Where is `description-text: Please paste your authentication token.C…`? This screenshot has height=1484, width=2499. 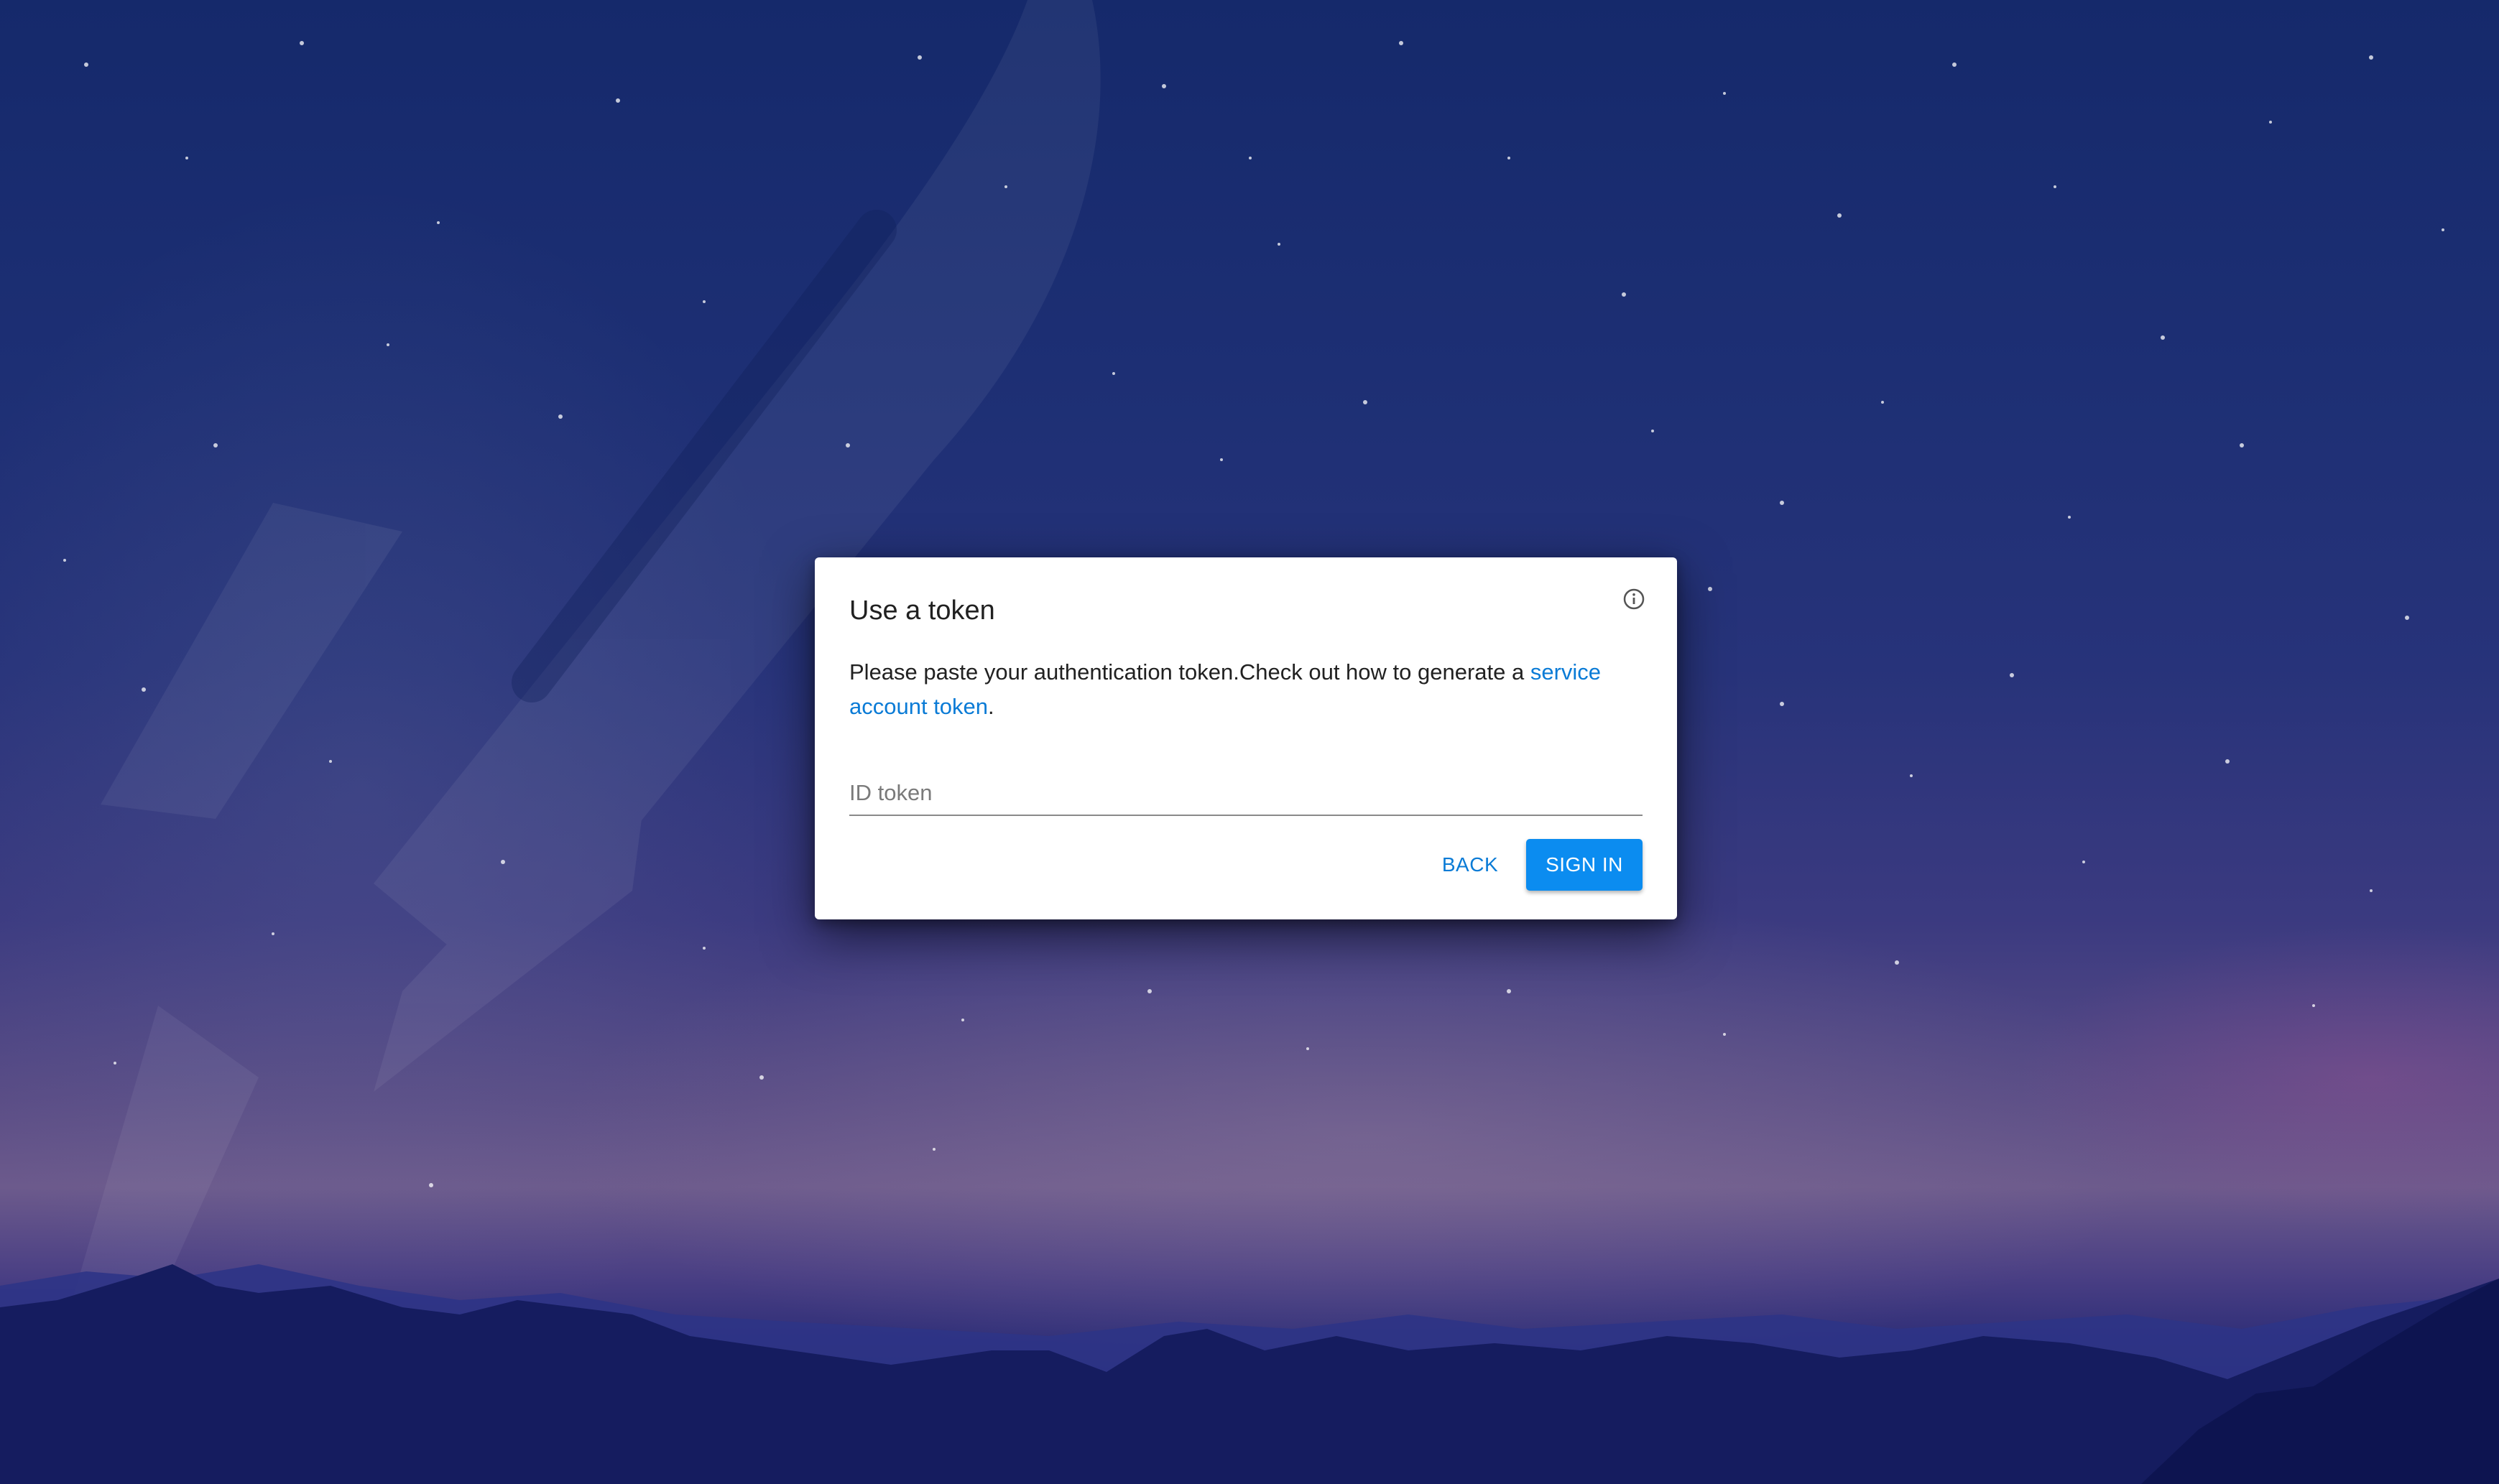 description-text: Please paste your authentication token.C… is located at coordinates (1189, 672).